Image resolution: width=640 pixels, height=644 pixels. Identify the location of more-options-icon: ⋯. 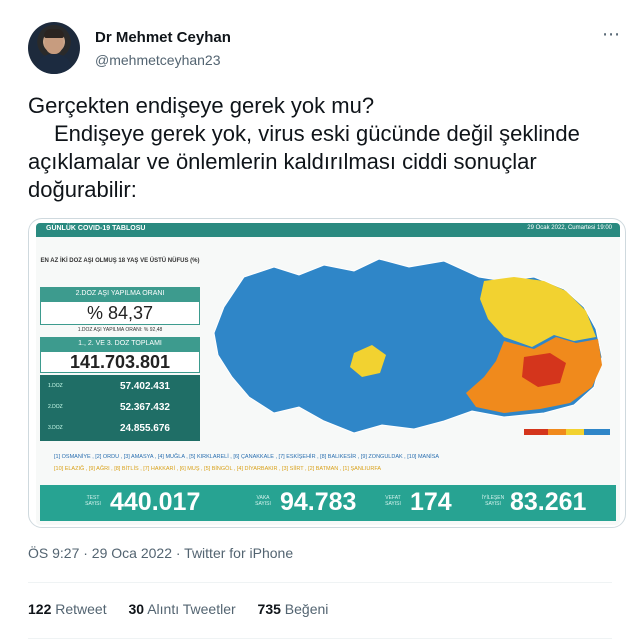
(611, 34).